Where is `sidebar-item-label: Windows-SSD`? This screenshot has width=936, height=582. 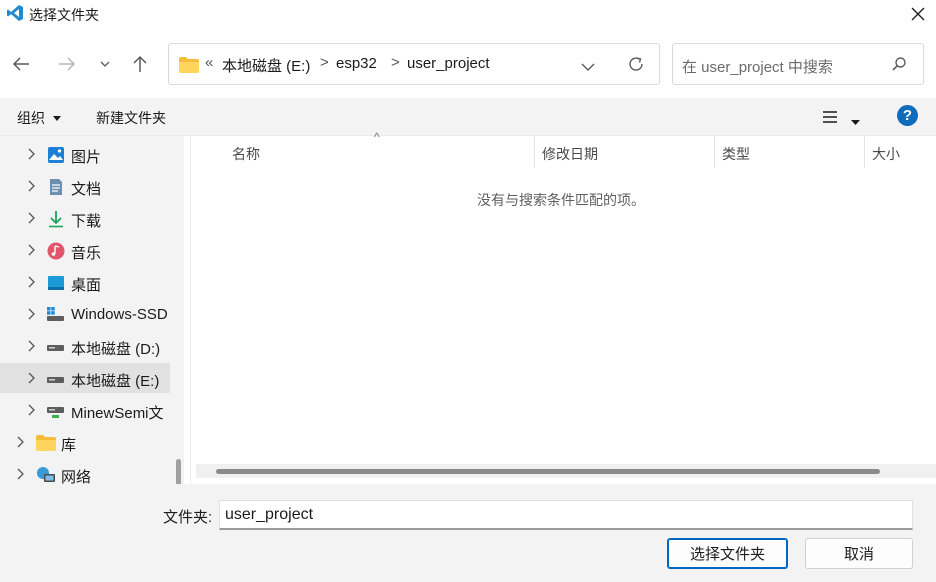 sidebar-item-label: Windows-SSD is located at coordinates (119, 314).